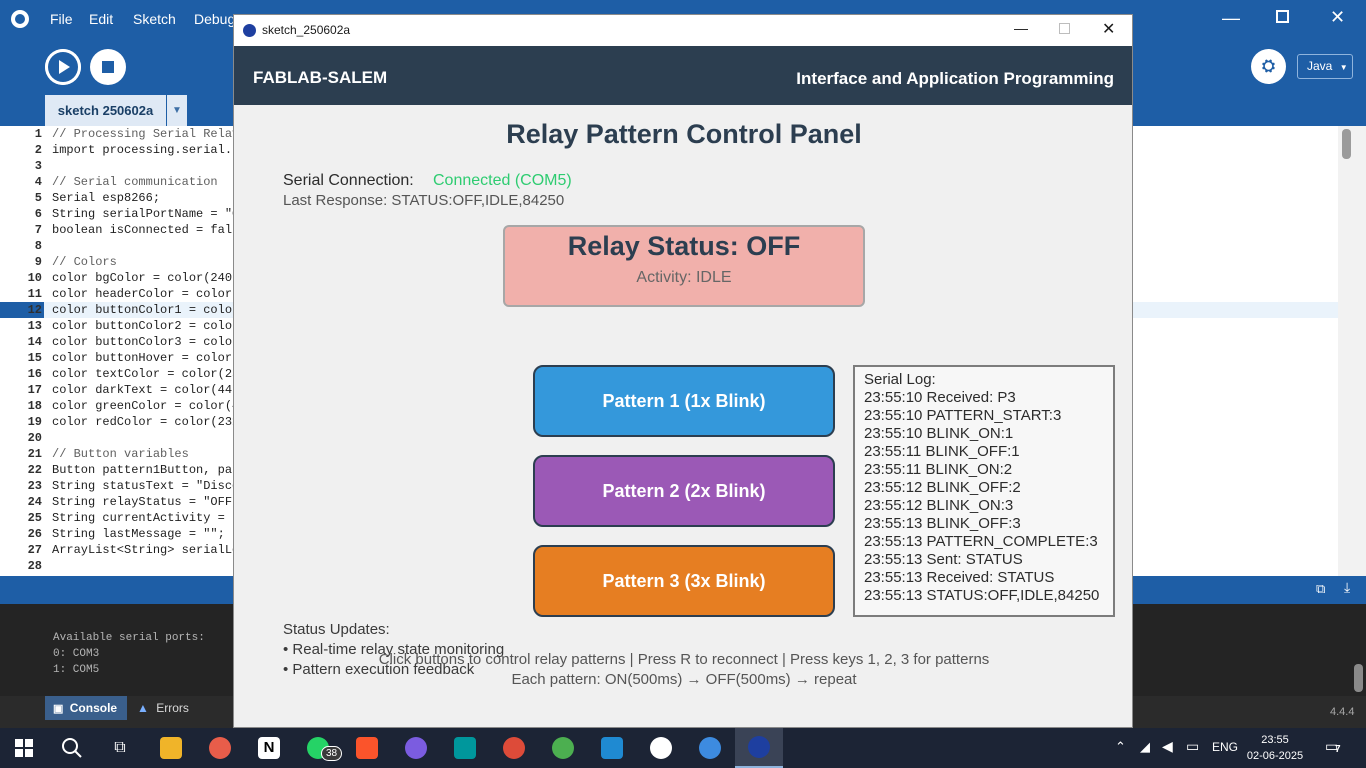  Describe the element at coordinates (146, 326) in the screenshot. I see `code-line: color buttonColor2 = color` at that location.